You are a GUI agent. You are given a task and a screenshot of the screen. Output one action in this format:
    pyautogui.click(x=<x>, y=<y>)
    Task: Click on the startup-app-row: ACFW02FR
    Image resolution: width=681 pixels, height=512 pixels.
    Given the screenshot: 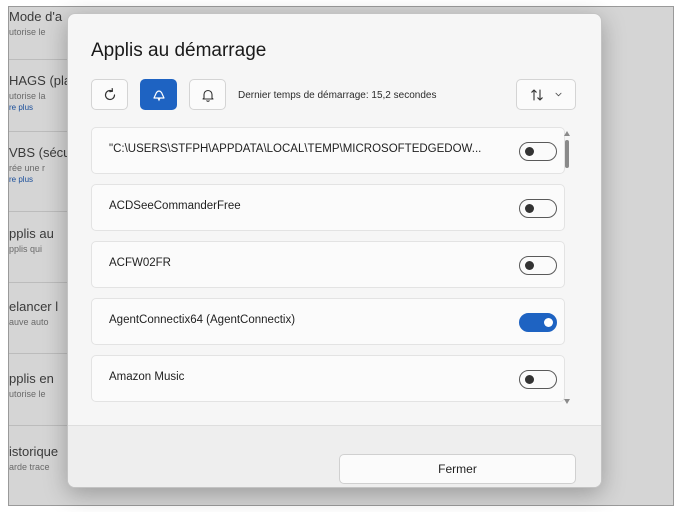 What is the action you would take?
    pyautogui.click(x=328, y=264)
    